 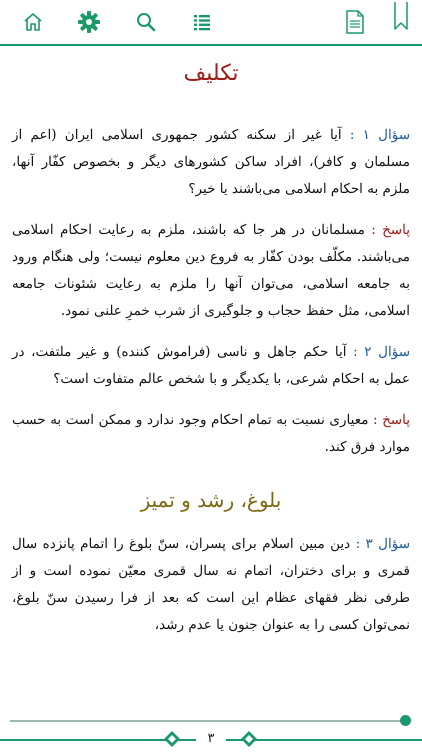 What do you see at coordinates (146, 22) in the screenshot?
I see `search-icon` at bounding box center [146, 22].